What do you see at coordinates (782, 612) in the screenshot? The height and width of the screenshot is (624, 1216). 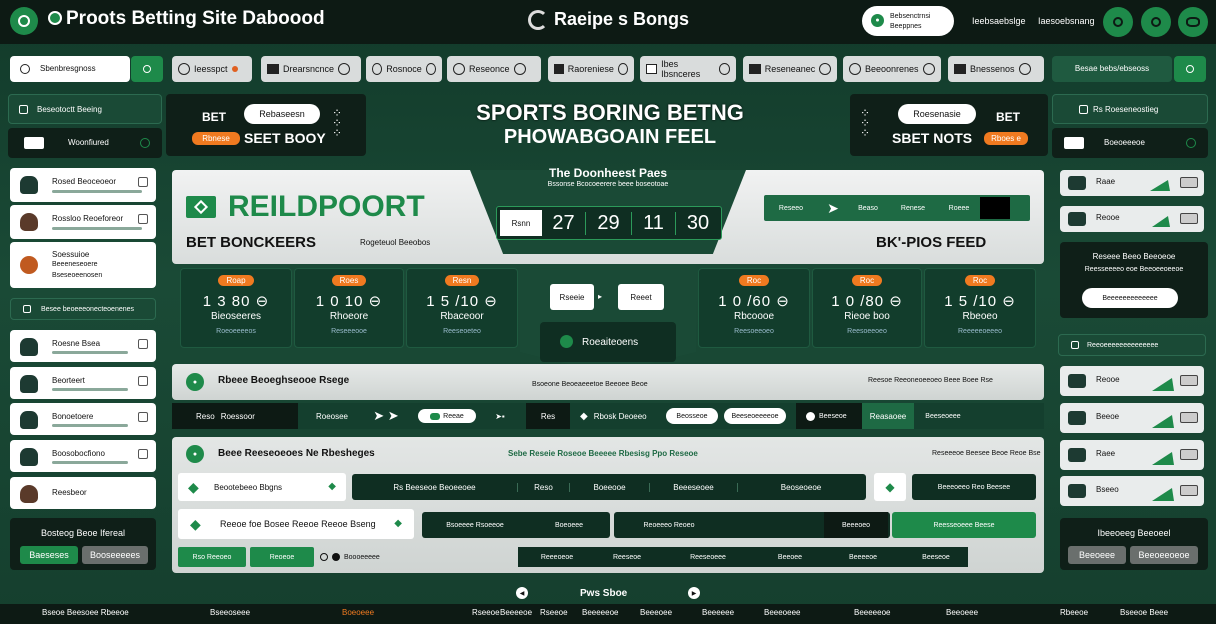 I see `footer-link: Beeeoeee` at bounding box center [782, 612].